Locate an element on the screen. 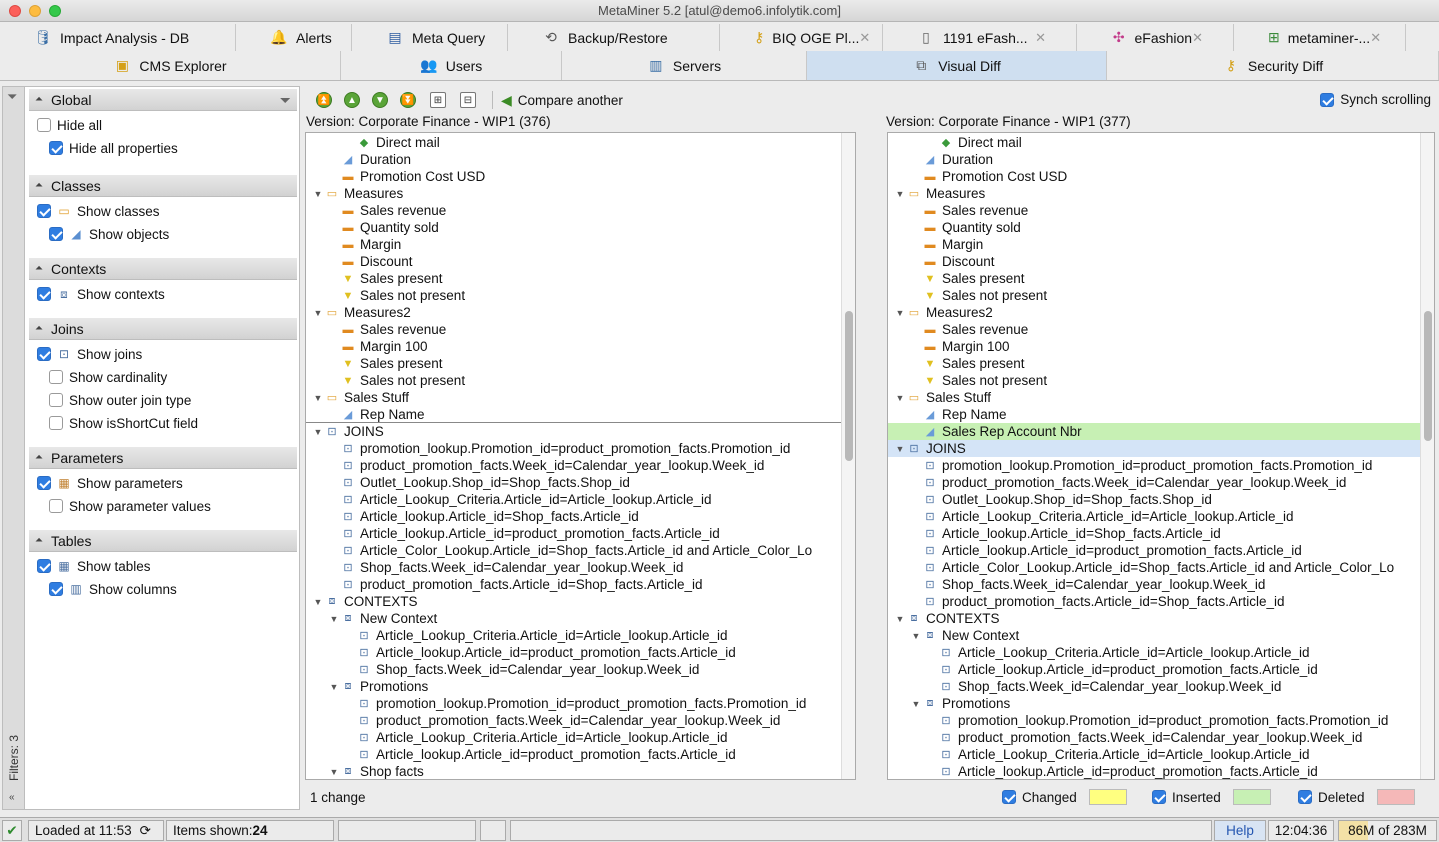 The height and width of the screenshot is (842, 1439). tree-group: ▼ ▭ Sales Stuff is located at coordinates (573, 397).